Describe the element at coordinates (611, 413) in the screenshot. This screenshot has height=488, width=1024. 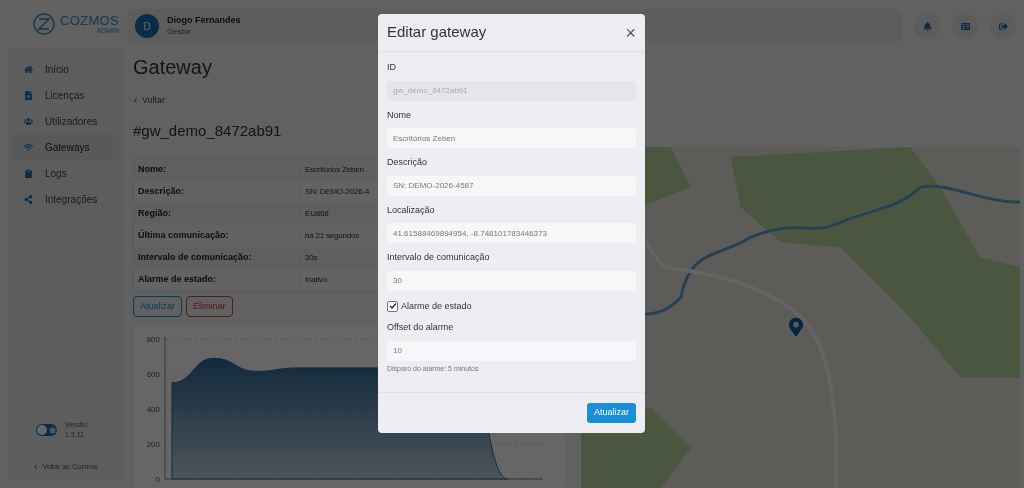
I see `submit-button: Atualizar` at that location.